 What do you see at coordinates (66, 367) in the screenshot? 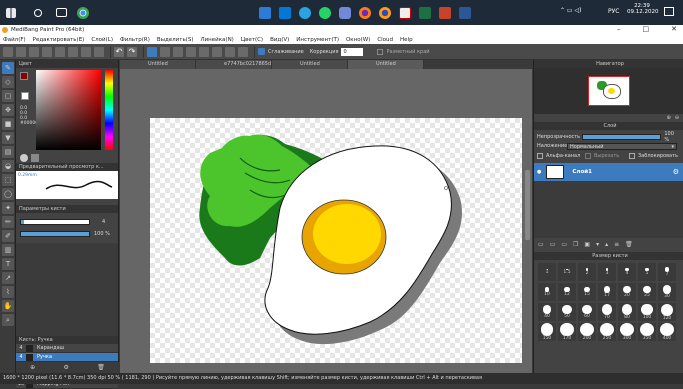
I see `brush-settings-icon: ⚙` at bounding box center [66, 367].